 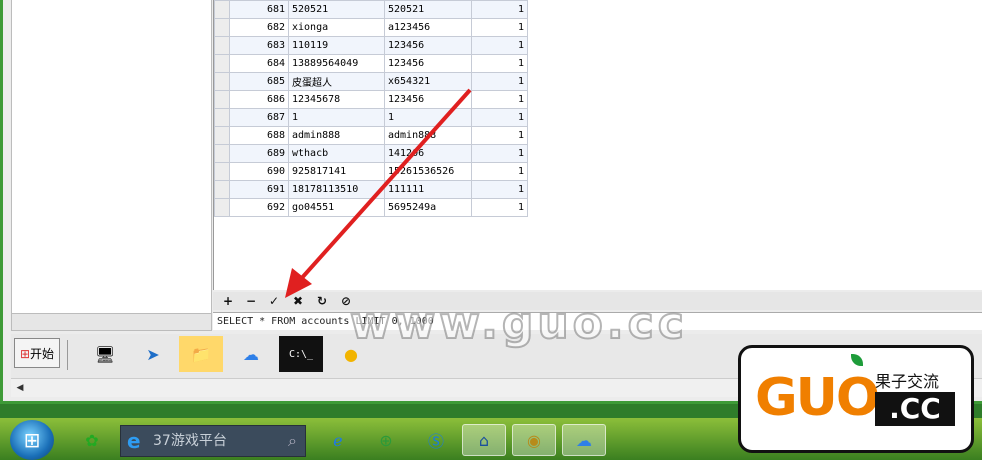 What do you see at coordinates (259, 45) in the screenshot?
I see `cell-id: 683` at bounding box center [259, 45].